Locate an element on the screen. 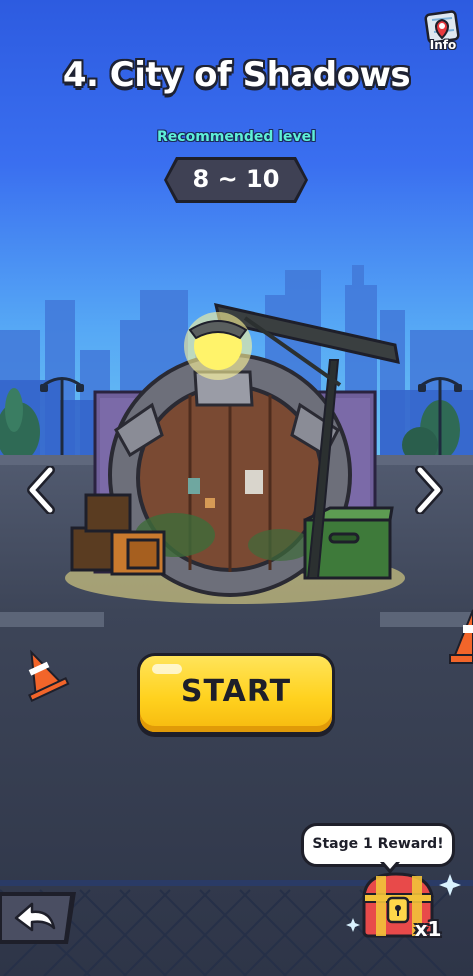  recommended-level-label: Recommended level is located at coordinates (236, 137).